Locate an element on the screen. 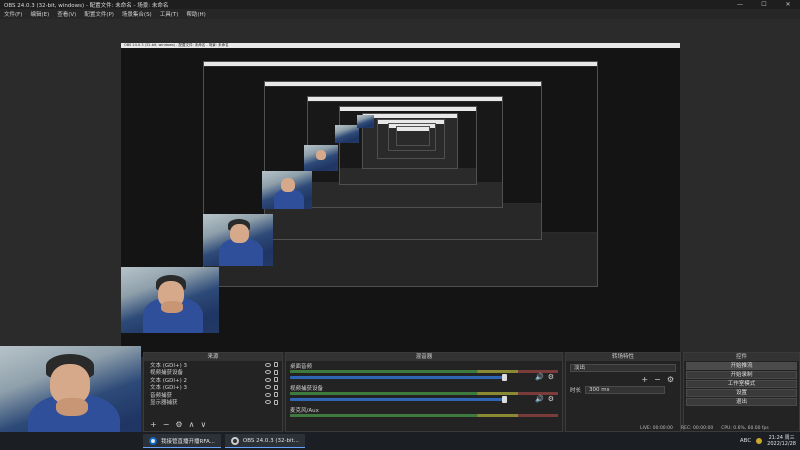  studio-mode-button: 工作室模式 is located at coordinates (741, 384).